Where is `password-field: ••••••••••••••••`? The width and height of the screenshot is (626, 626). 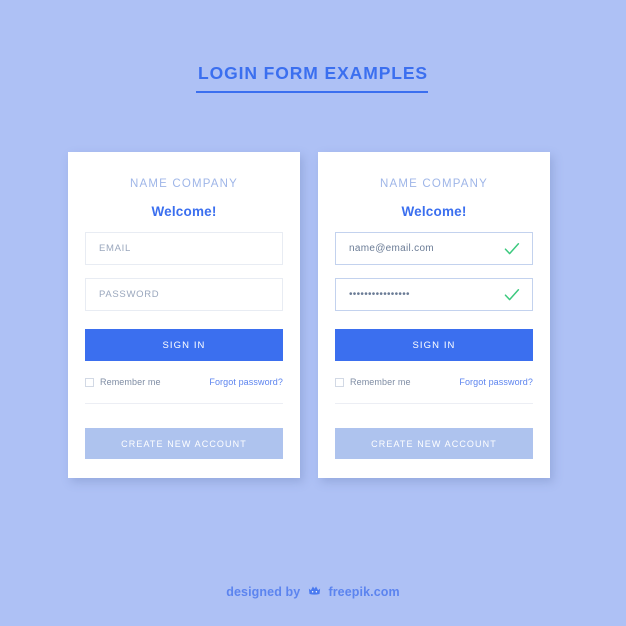
password-field: •••••••••••••••• is located at coordinates (434, 294).